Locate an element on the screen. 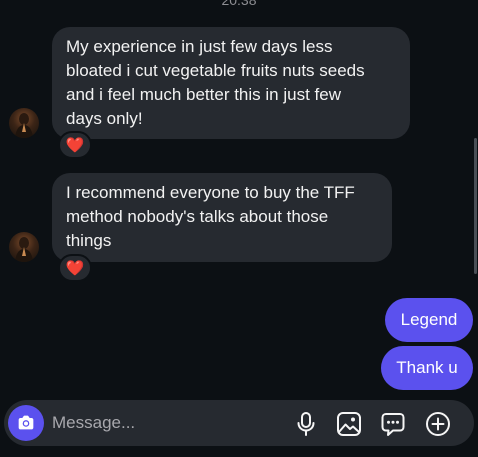 The width and height of the screenshot is (478, 457). outgoing-message-bubble: Thank u is located at coordinates (427, 368).